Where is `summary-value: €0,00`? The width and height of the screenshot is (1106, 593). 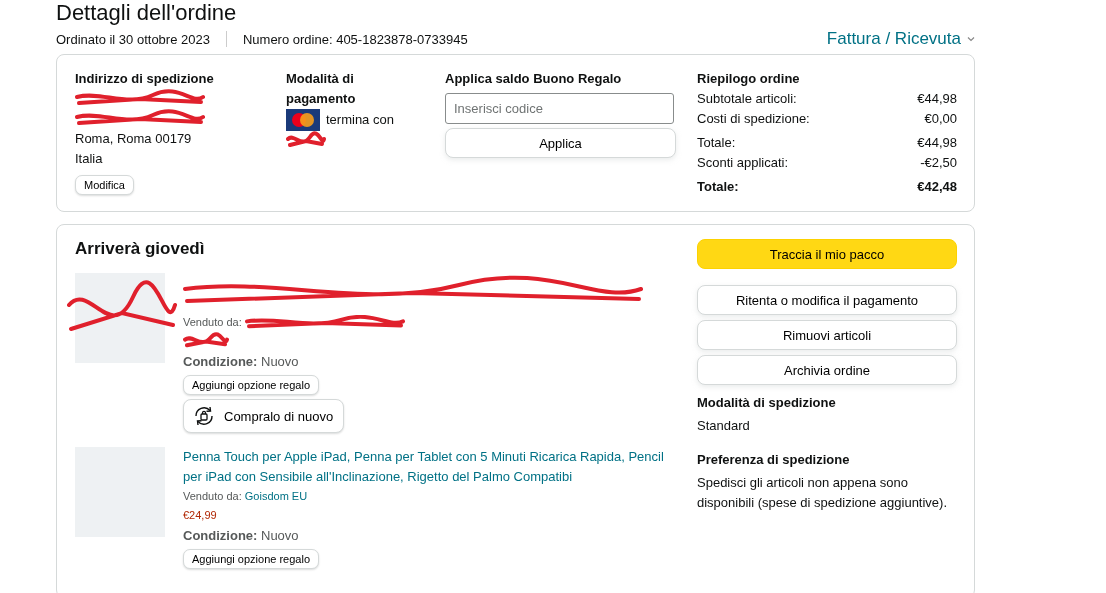
summary-value: €0,00 is located at coordinates (940, 119).